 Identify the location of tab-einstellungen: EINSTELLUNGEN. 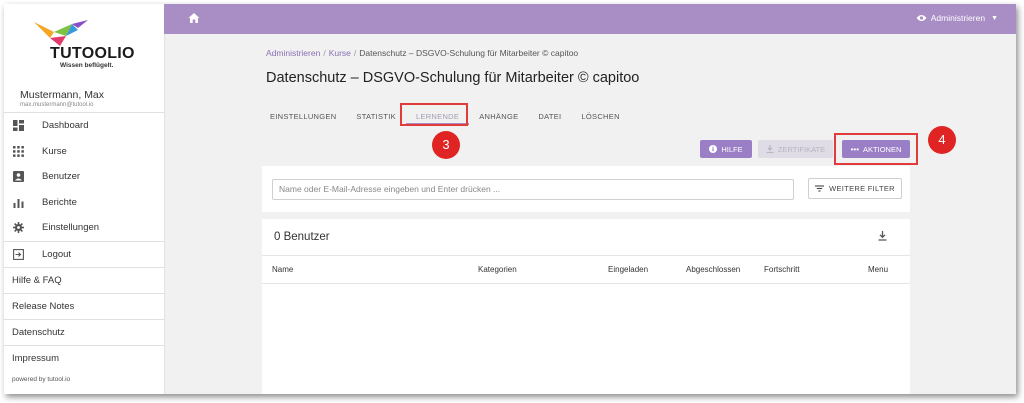
(306, 117).